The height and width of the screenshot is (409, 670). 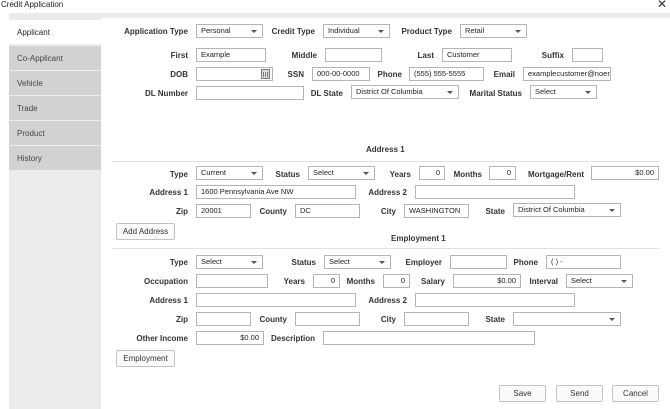 What do you see at coordinates (504, 74) in the screenshot?
I see `email-label: Email` at bounding box center [504, 74].